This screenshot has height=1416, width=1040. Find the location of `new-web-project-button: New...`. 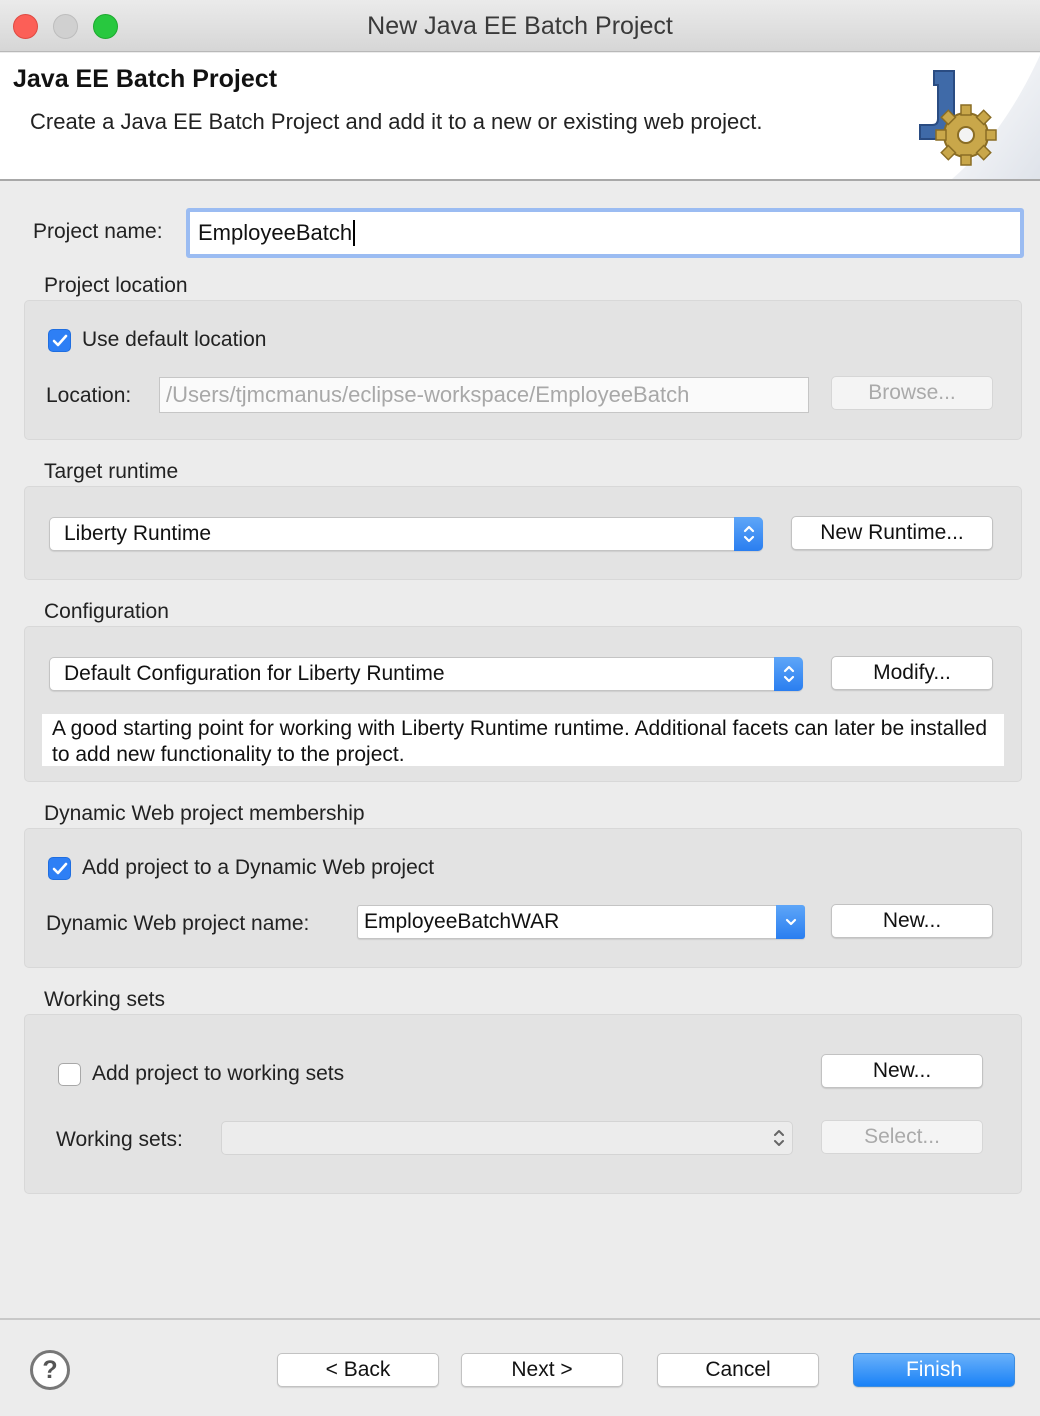

new-web-project-button: New... is located at coordinates (912, 921).